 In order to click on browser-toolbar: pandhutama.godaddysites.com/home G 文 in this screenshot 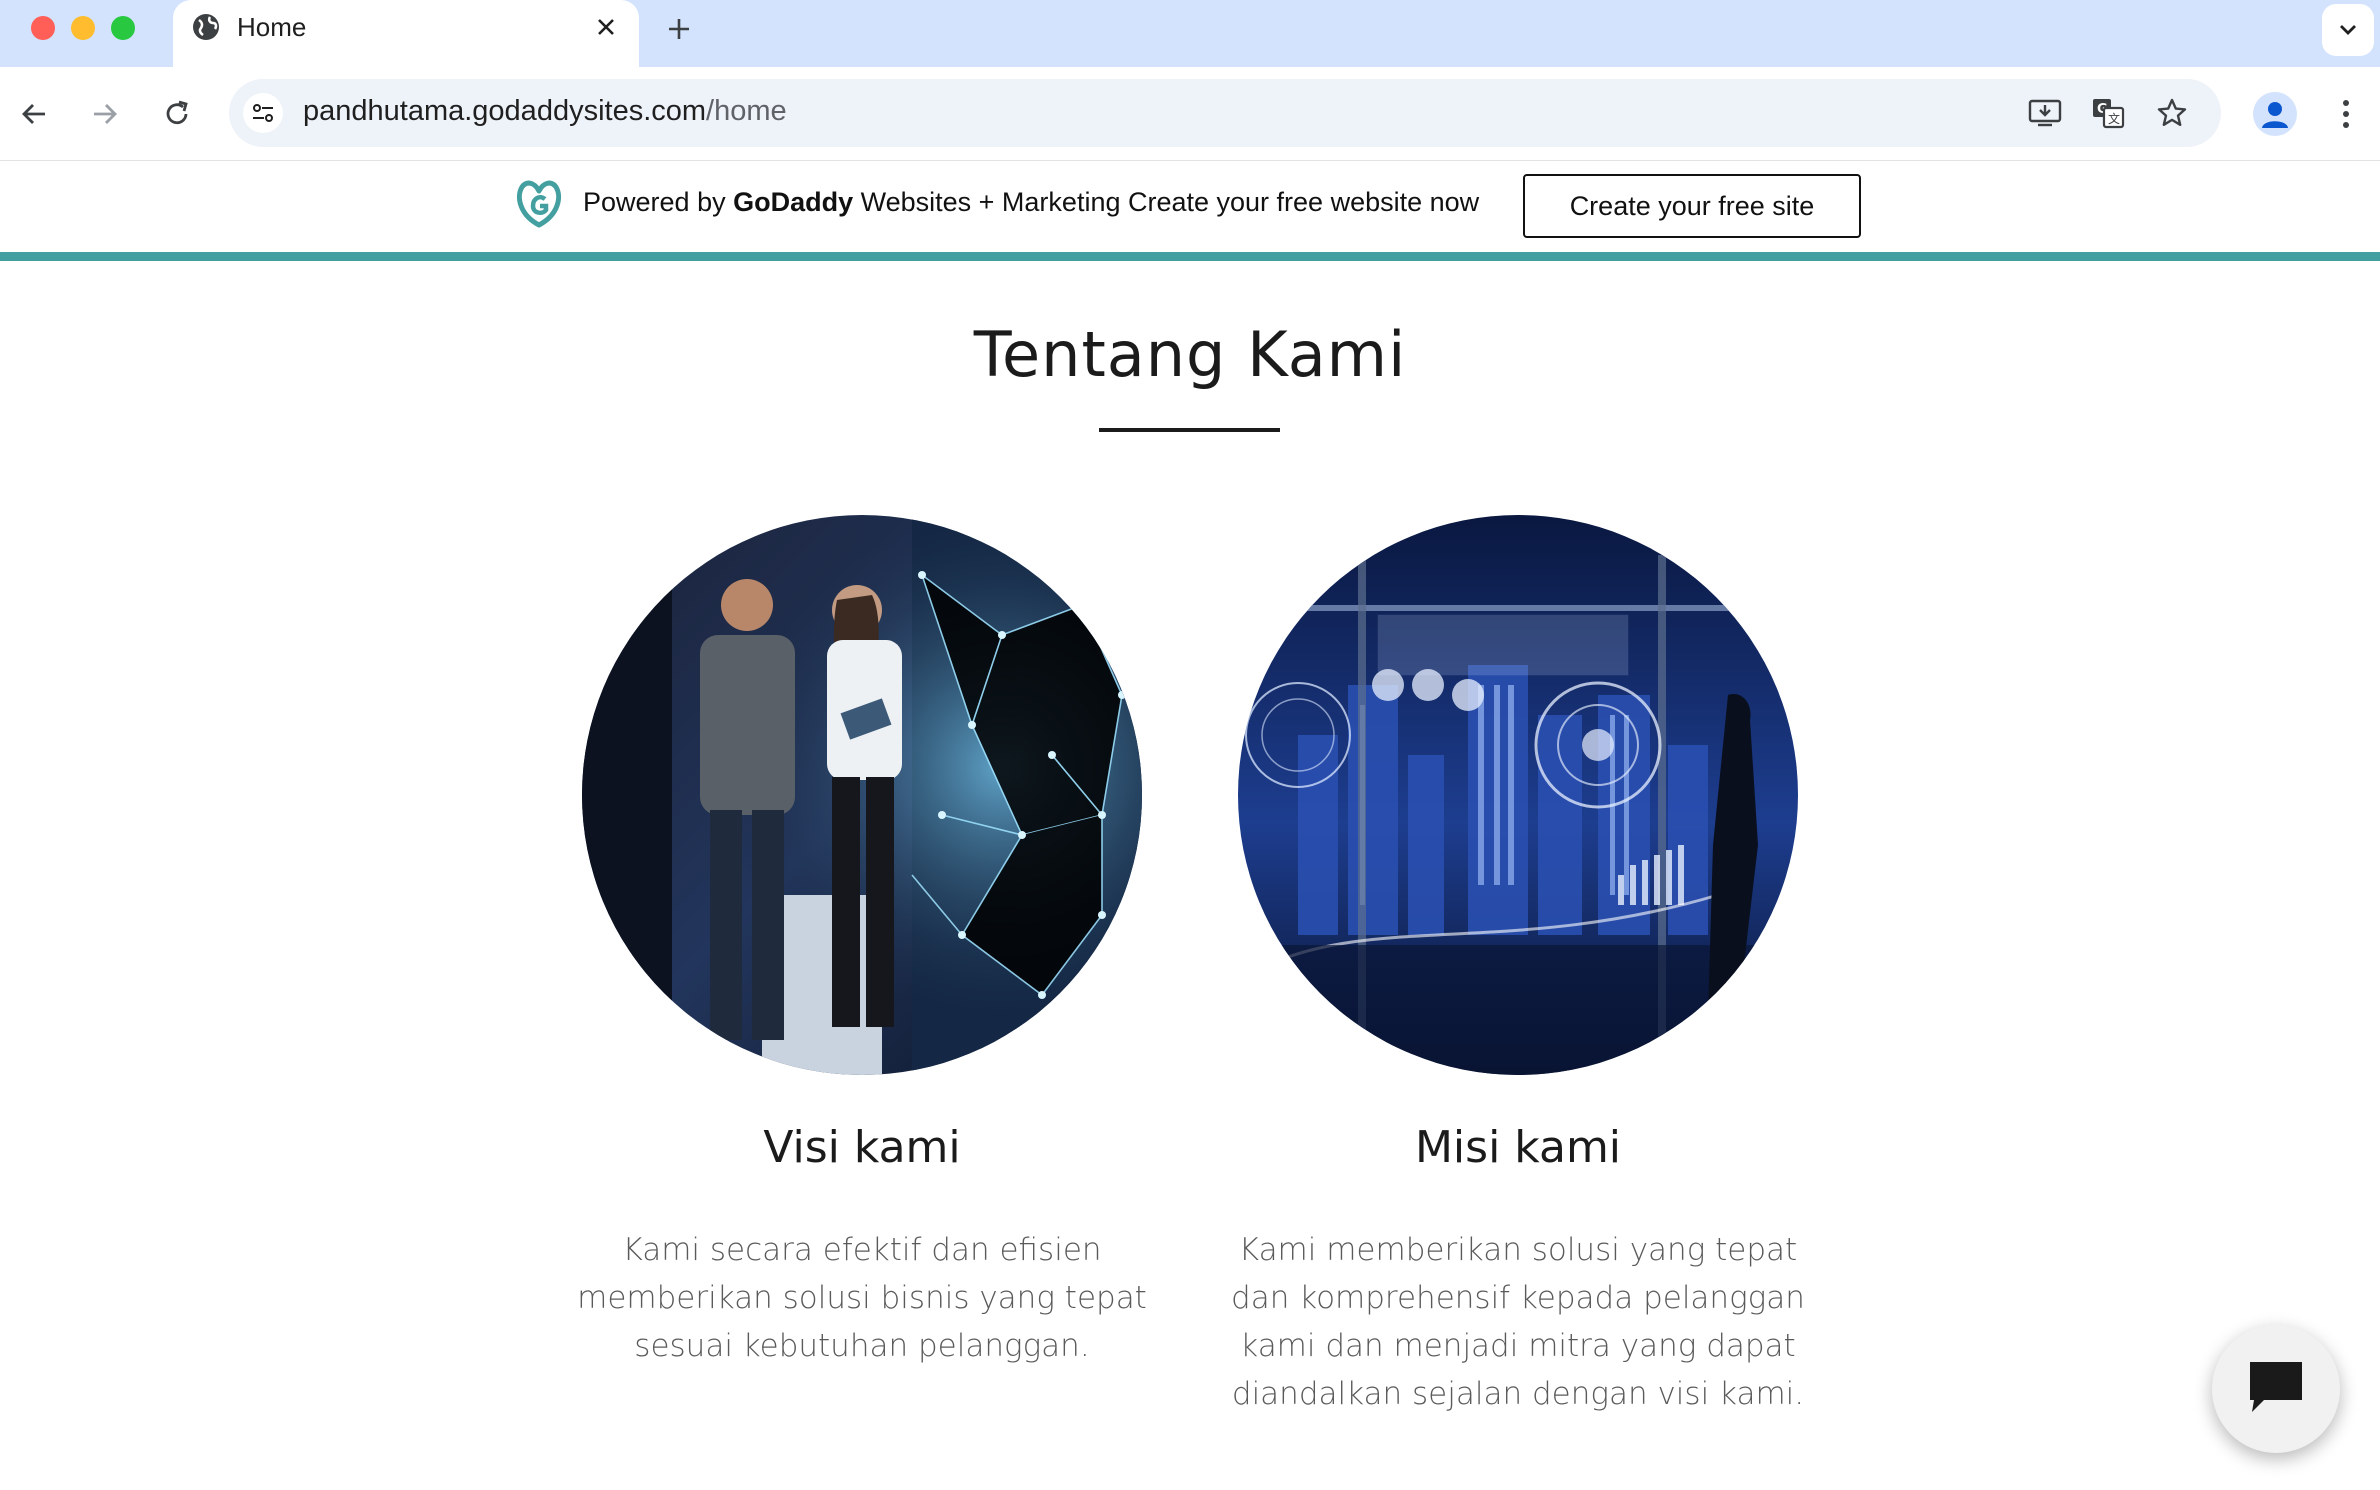, I will do `click(1190, 114)`.